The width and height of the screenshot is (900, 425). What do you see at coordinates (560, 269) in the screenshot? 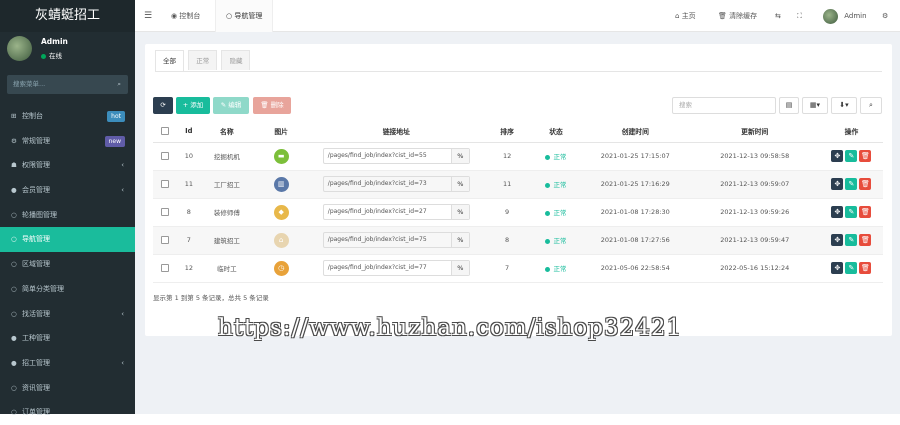
I see `status-text: 正常` at bounding box center [560, 269].